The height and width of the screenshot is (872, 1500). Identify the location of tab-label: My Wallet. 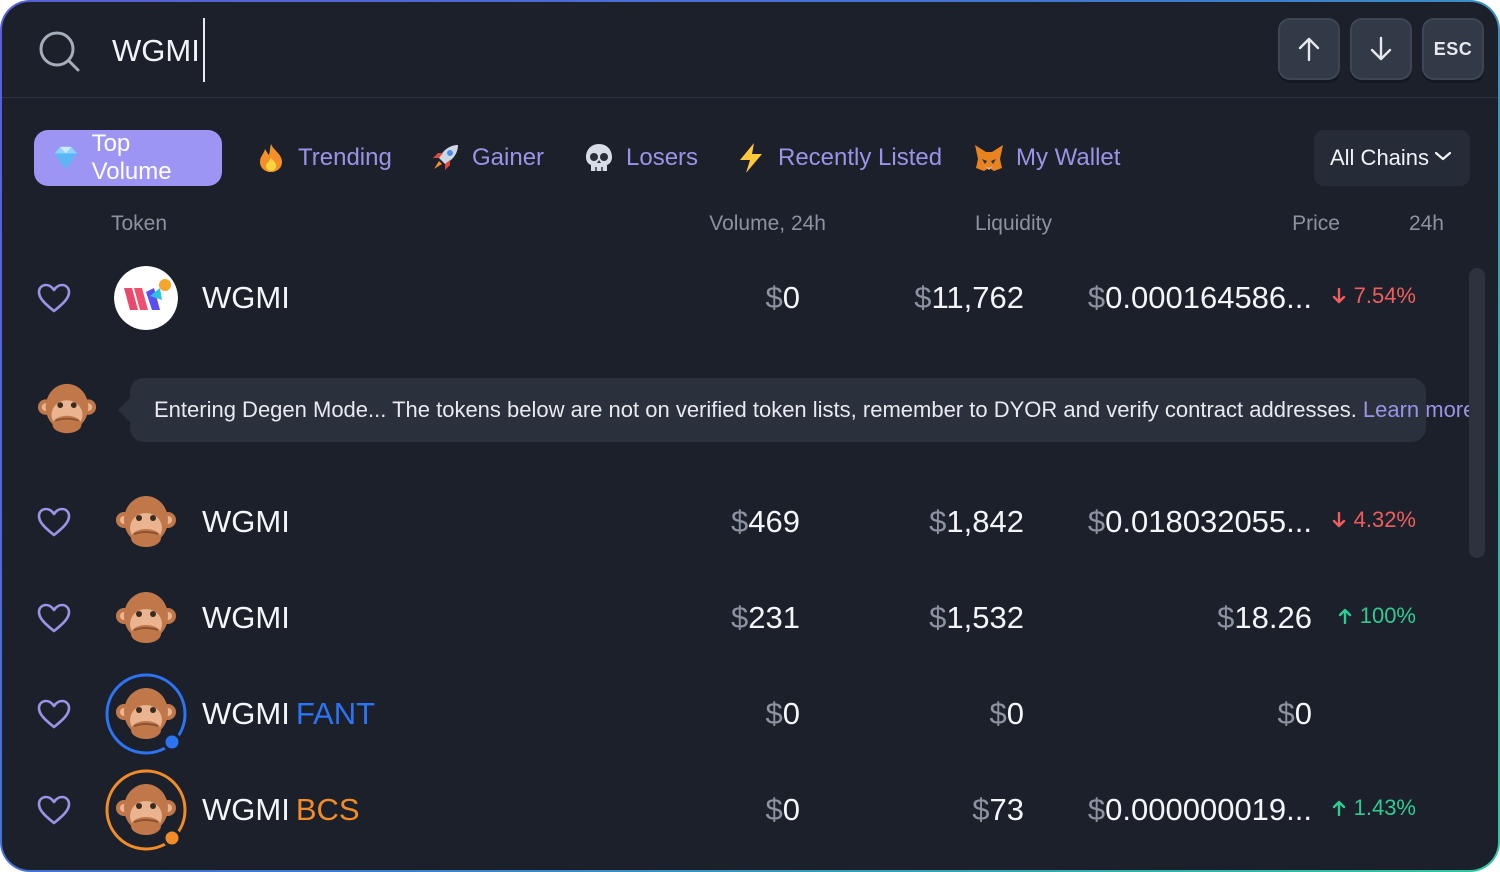
(1068, 157).